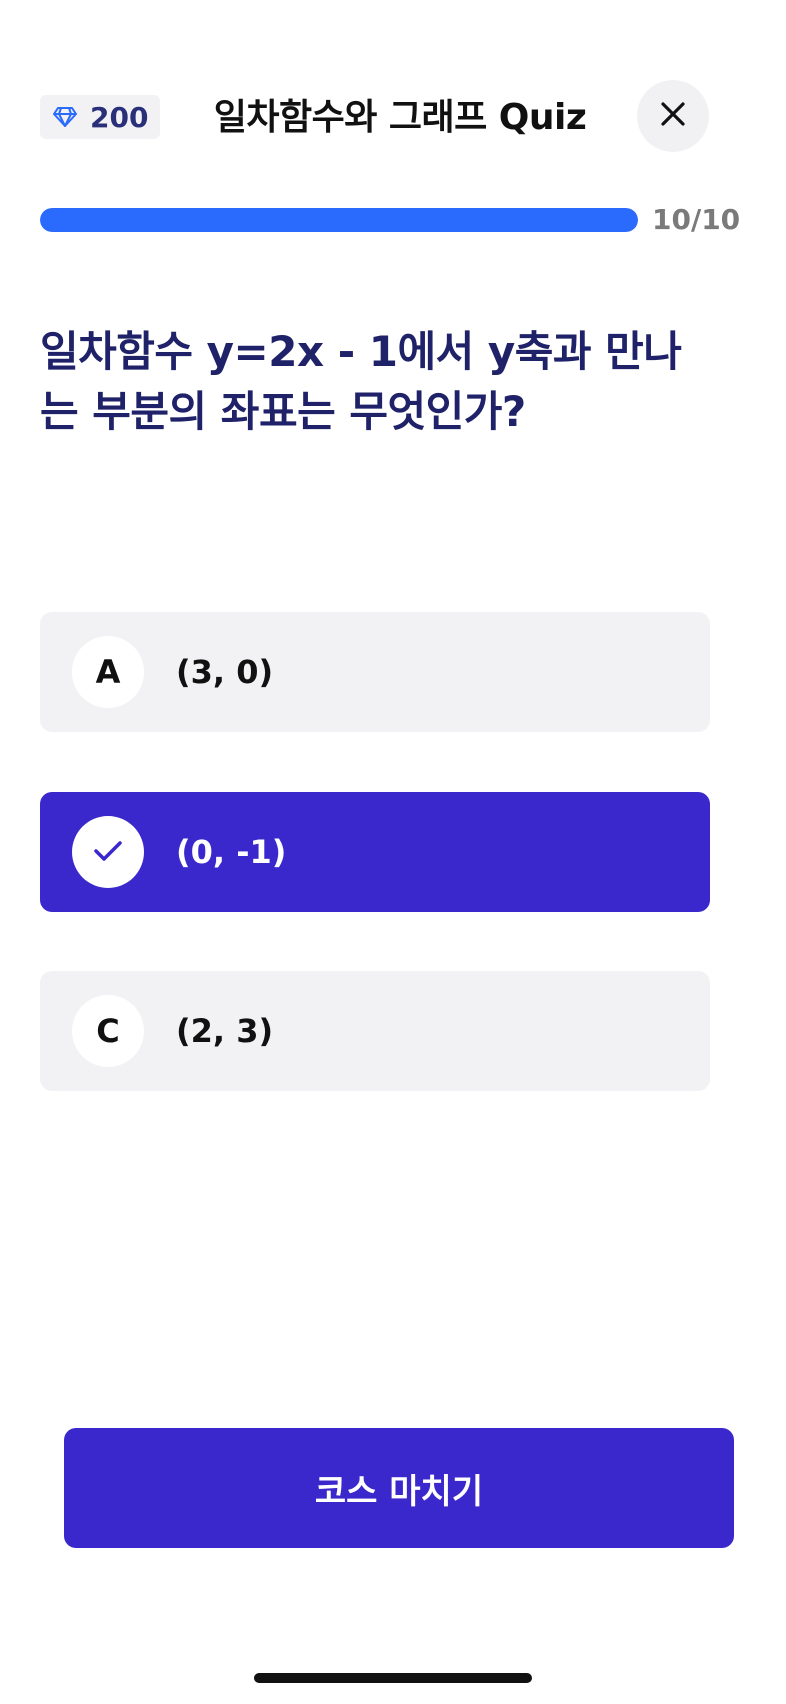 The height and width of the screenshot is (1704, 786). What do you see at coordinates (108, 1031) in the screenshot?
I see `option-marker: C` at bounding box center [108, 1031].